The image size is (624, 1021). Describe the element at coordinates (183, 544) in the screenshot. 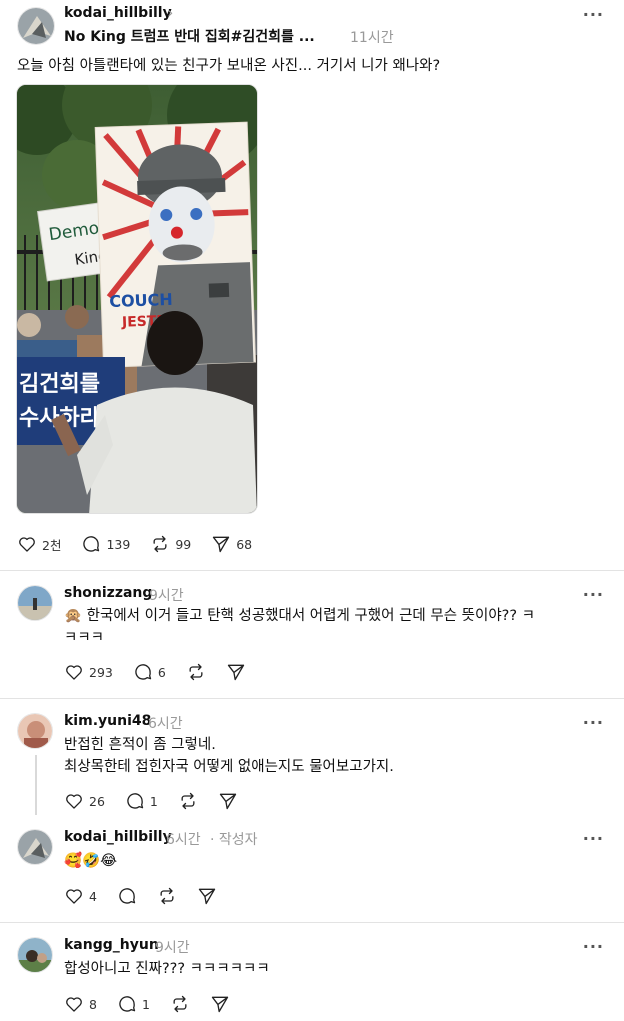

I see `repost-count: 99` at that location.